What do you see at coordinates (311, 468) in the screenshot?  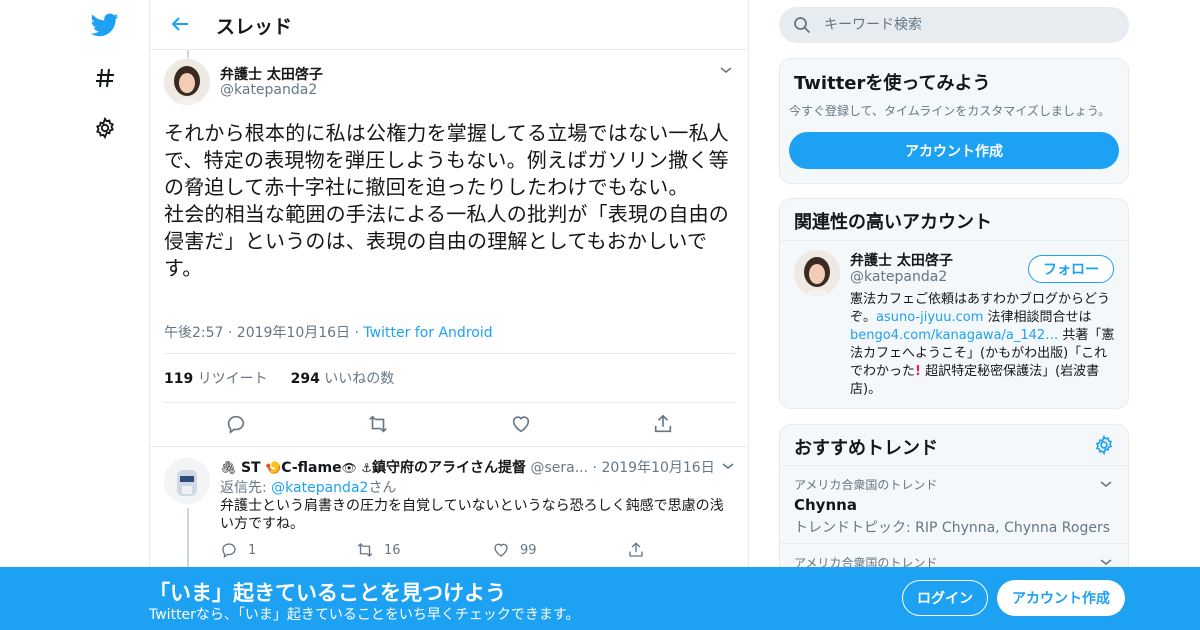 I see `reply-name-middle: C-flame` at bounding box center [311, 468].